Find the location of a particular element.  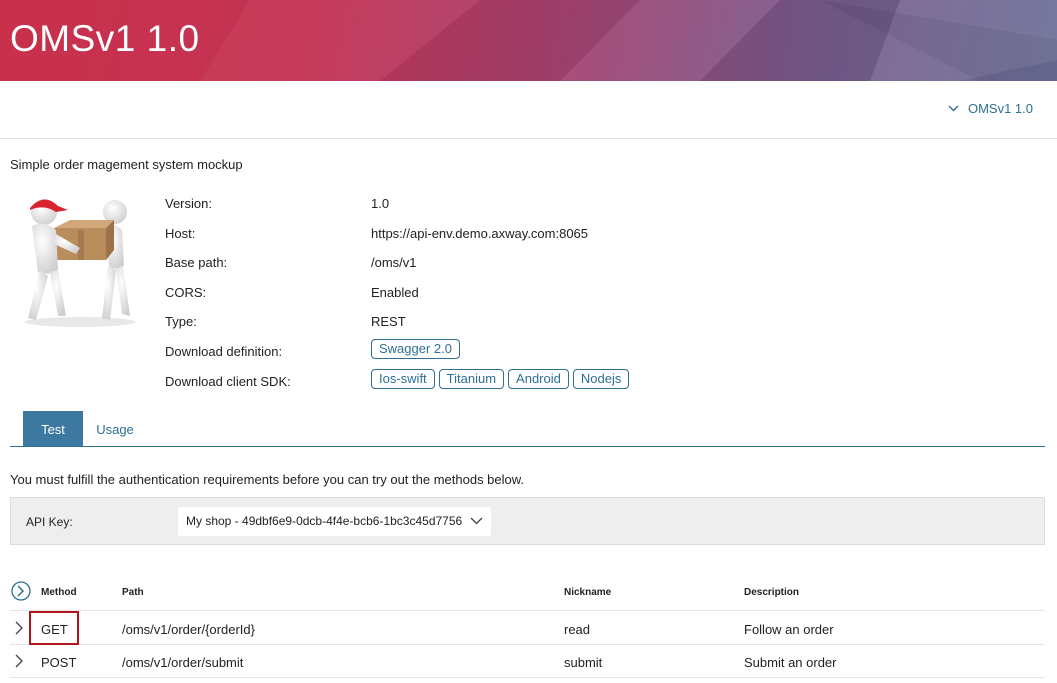

cors-value: Enabled is located at coordinates (395, 292).